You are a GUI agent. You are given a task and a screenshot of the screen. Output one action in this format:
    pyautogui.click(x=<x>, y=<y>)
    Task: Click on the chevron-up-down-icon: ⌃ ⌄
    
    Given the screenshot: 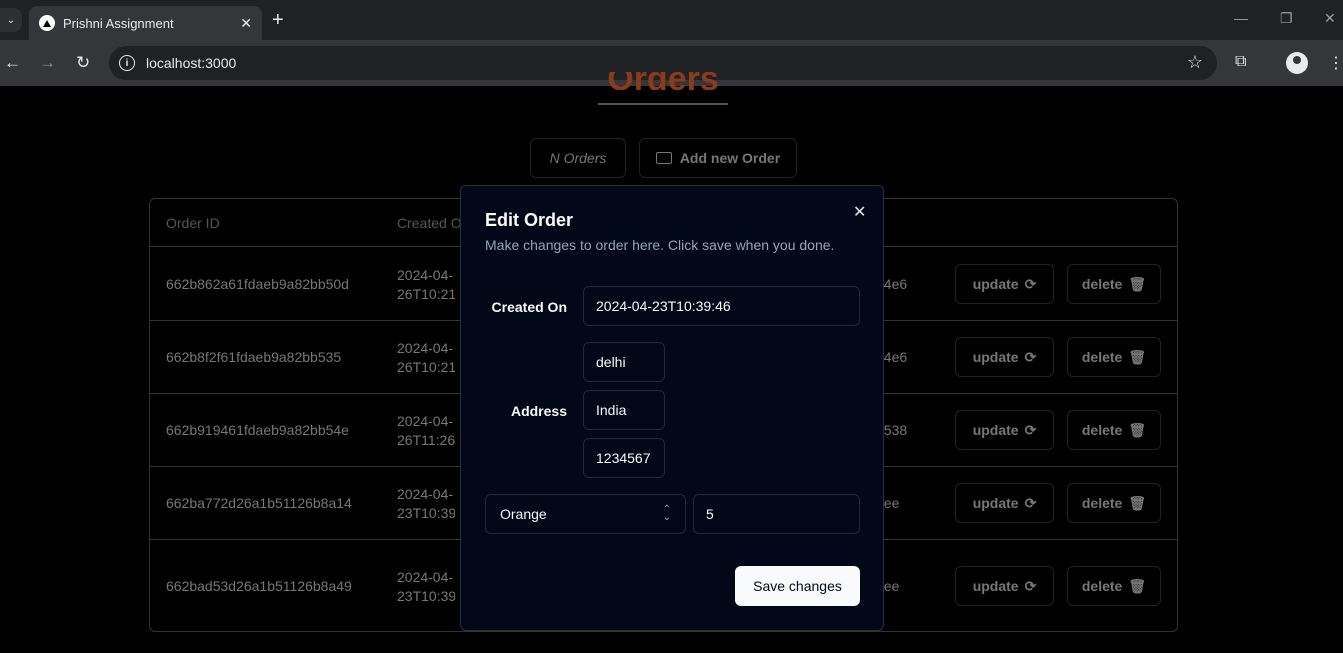 What is the action you would take?
    pyautogui.click(x=666, y=513)
    